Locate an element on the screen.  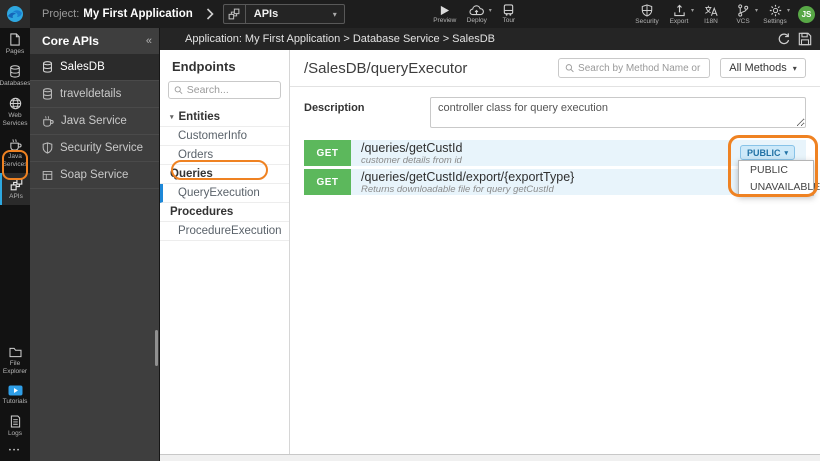
rail-item-java-services: Java Services is located at coordinates (15, 153).